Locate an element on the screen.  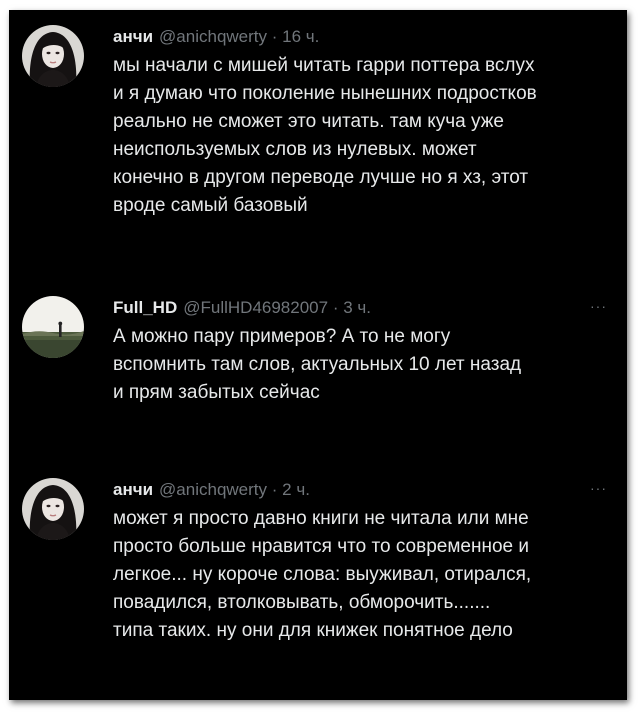
user-handle: @FullHD46982007 is located at coordinates (255, 307).